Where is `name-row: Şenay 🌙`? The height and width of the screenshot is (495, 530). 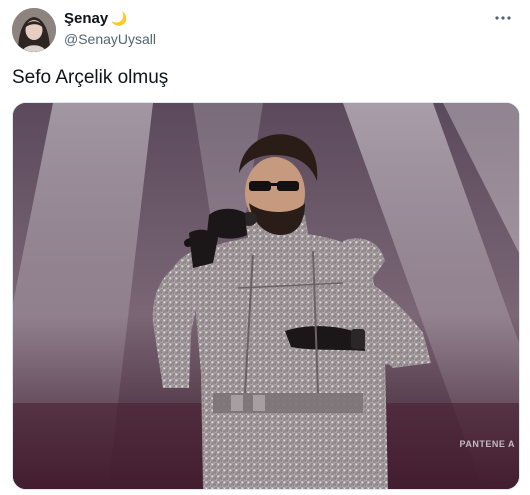
name-row: Şenay 🌙 is located at coordinates (95, 19).